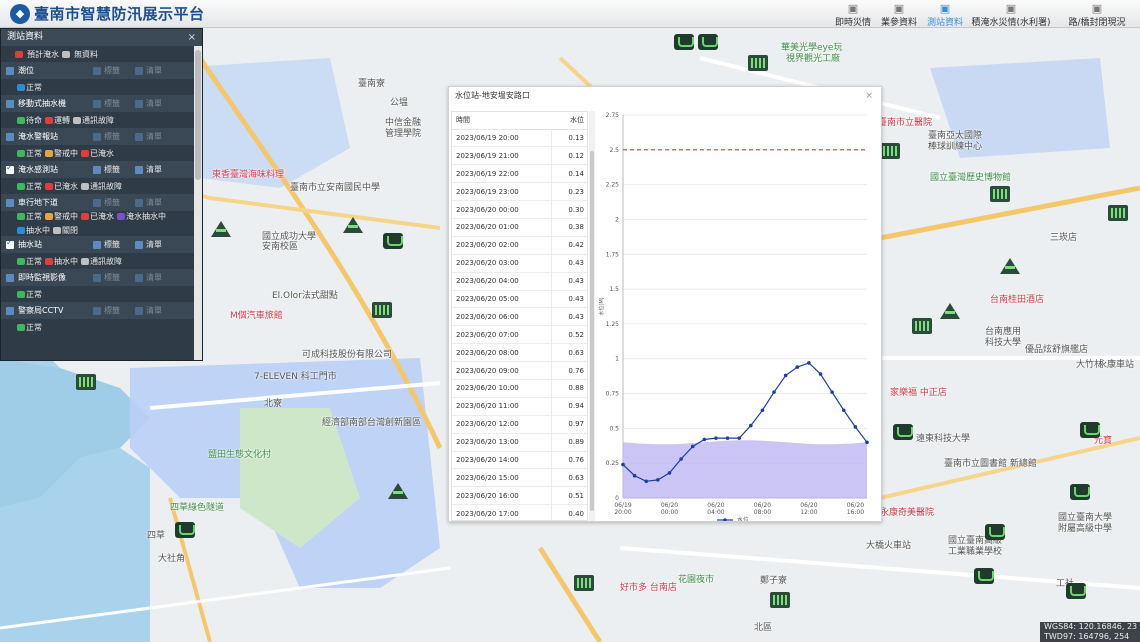  Describe the element at coordinates (1097, 14) in the screenshot. I see `nav-item-4: ▣ 路/橋封閉現況` at that location.